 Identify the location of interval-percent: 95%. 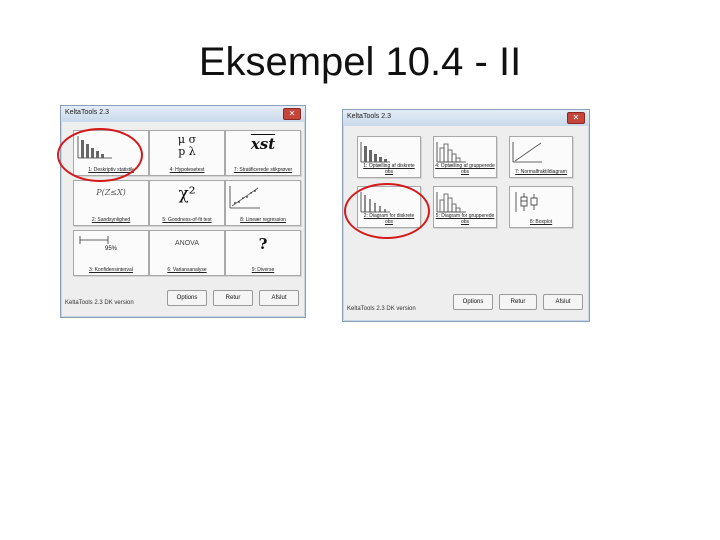
(110, 249).